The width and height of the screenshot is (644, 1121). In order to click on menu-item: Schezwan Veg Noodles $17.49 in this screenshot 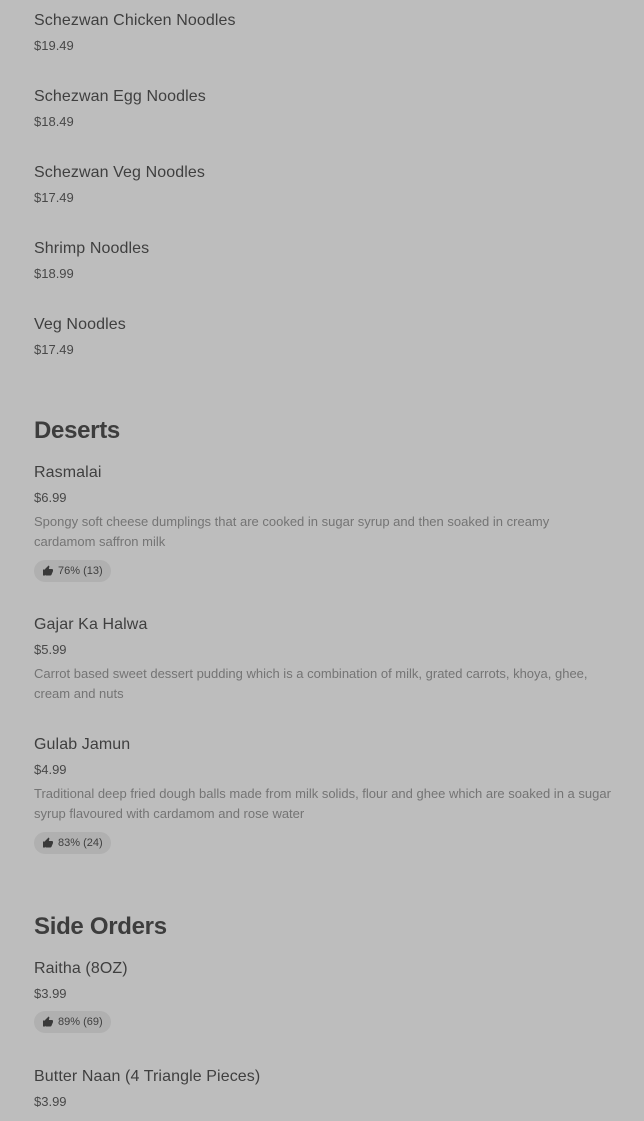, I will do `click(323, 185)`.